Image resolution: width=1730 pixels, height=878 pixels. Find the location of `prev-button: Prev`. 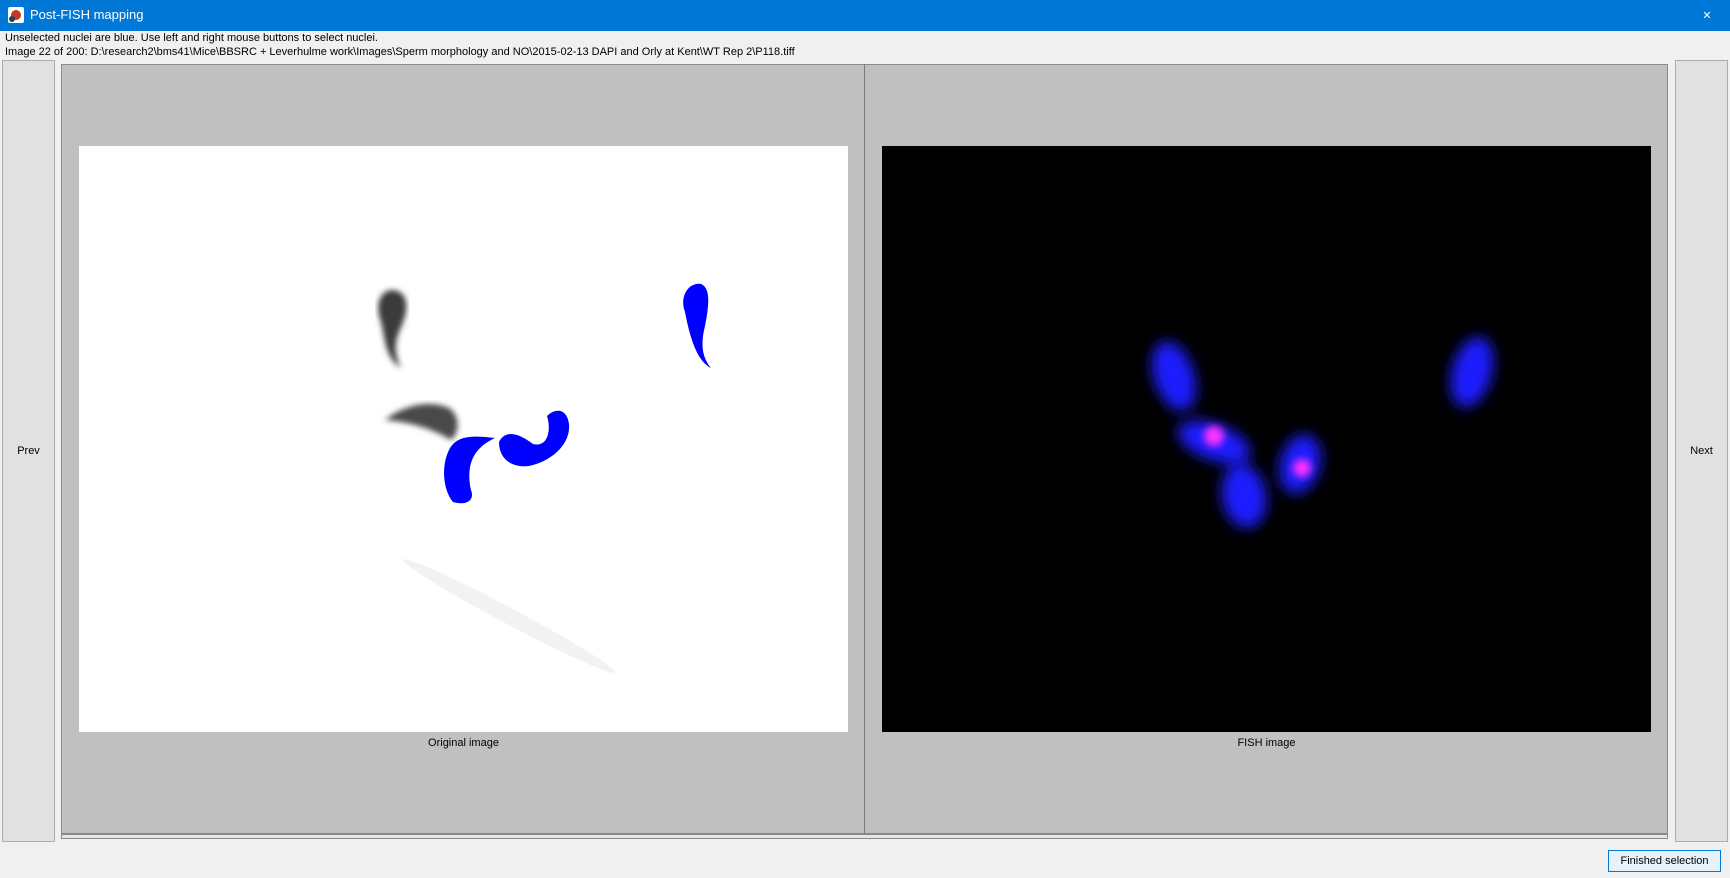

prev-button: Prev is located at coordinates (28, 451).